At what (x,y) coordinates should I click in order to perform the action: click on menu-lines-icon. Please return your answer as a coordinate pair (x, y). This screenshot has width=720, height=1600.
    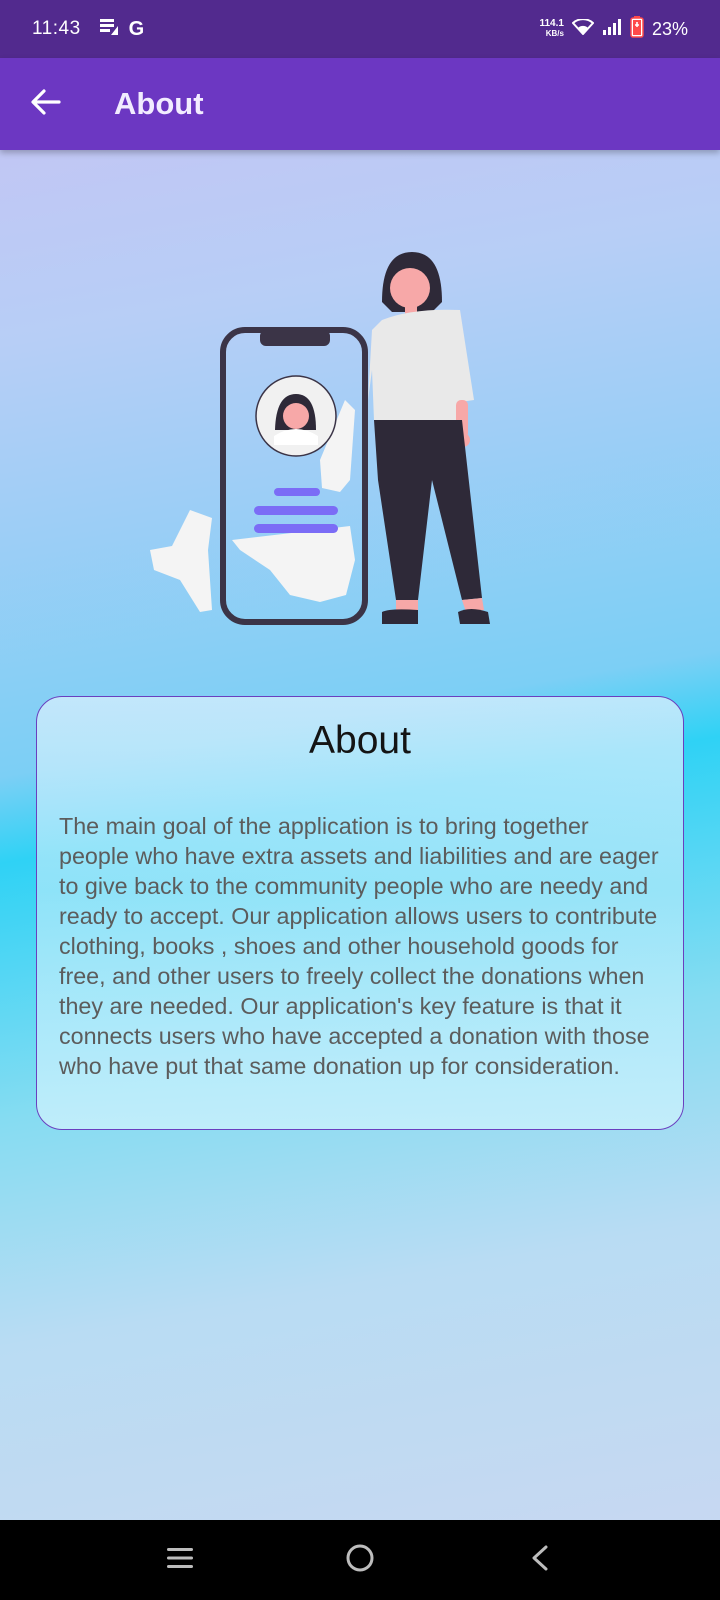
    Looking at the image, I should click on (180, 1560).